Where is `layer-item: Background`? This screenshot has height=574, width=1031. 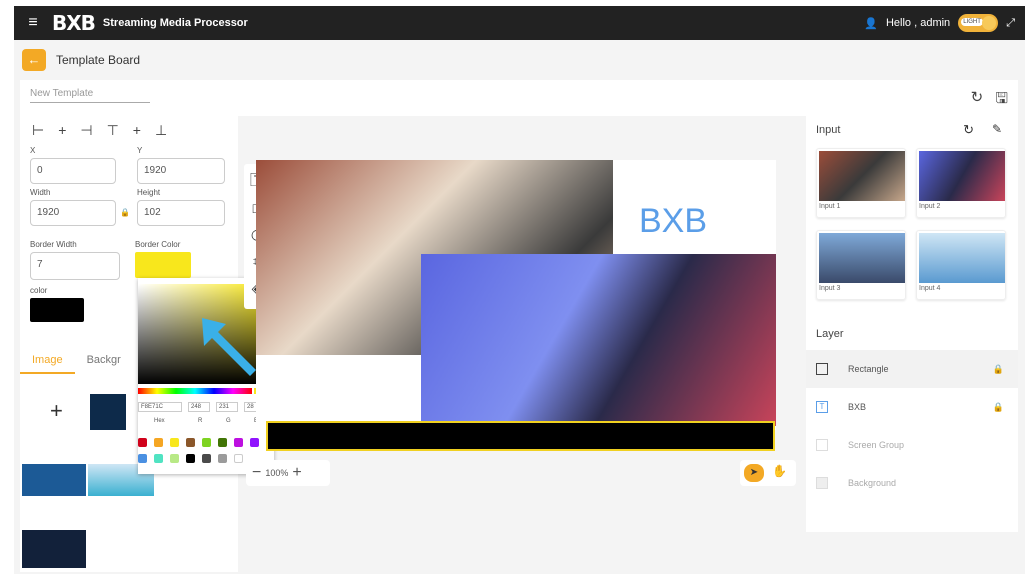
layer-item: Background is located at coordinates (912, 483).